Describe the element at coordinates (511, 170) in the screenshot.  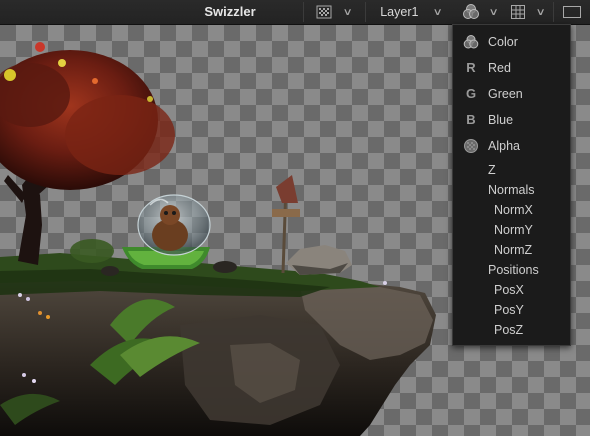
I see `menu-item-z: Z` at that location.